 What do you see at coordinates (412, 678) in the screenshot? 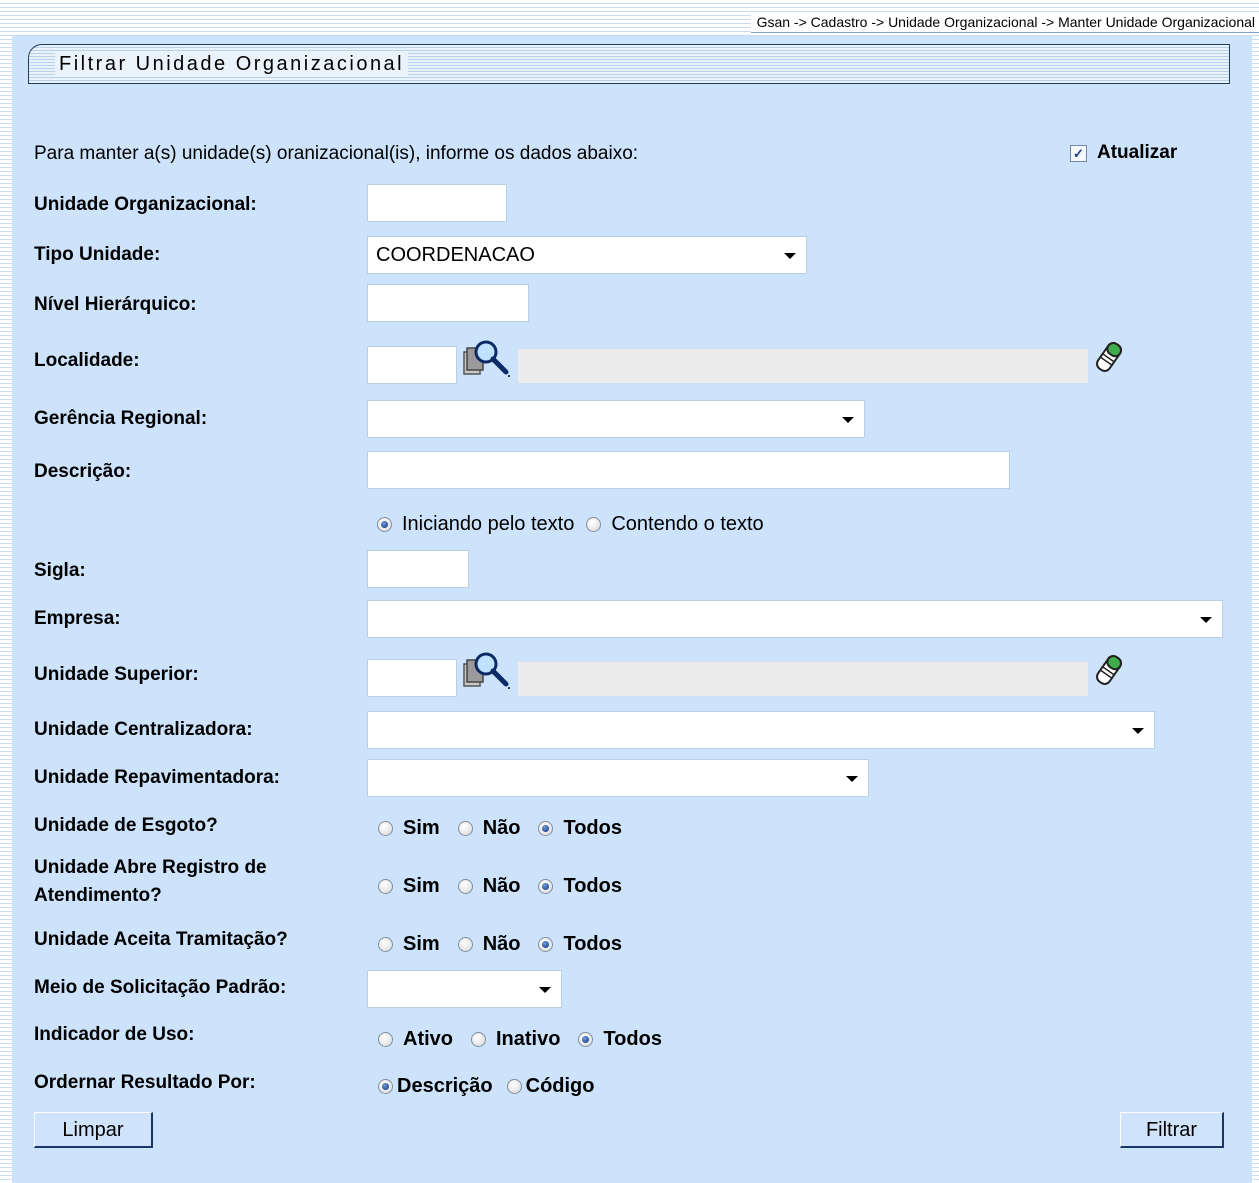
I see `unidade-superior-code-input` at bounding box center [412, 678].